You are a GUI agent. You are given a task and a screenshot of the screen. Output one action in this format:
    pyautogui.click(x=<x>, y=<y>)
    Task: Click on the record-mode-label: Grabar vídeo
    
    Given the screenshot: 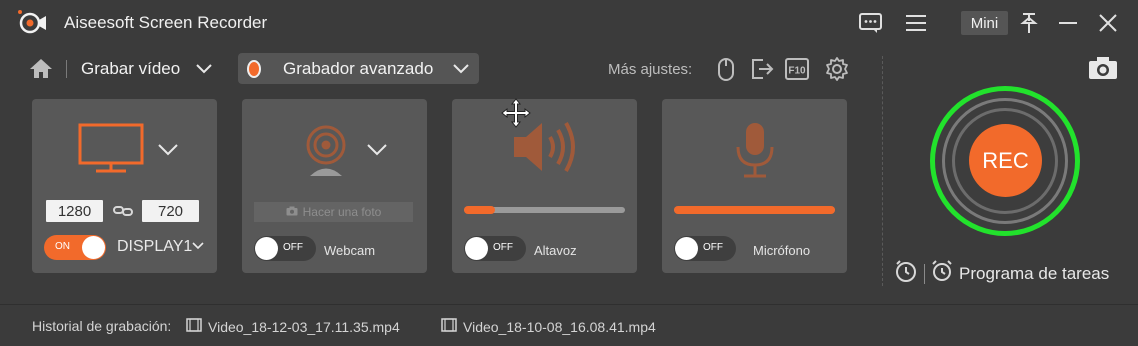 What is the action you would take?
    pyautogui.click(x=131, y=68)
    